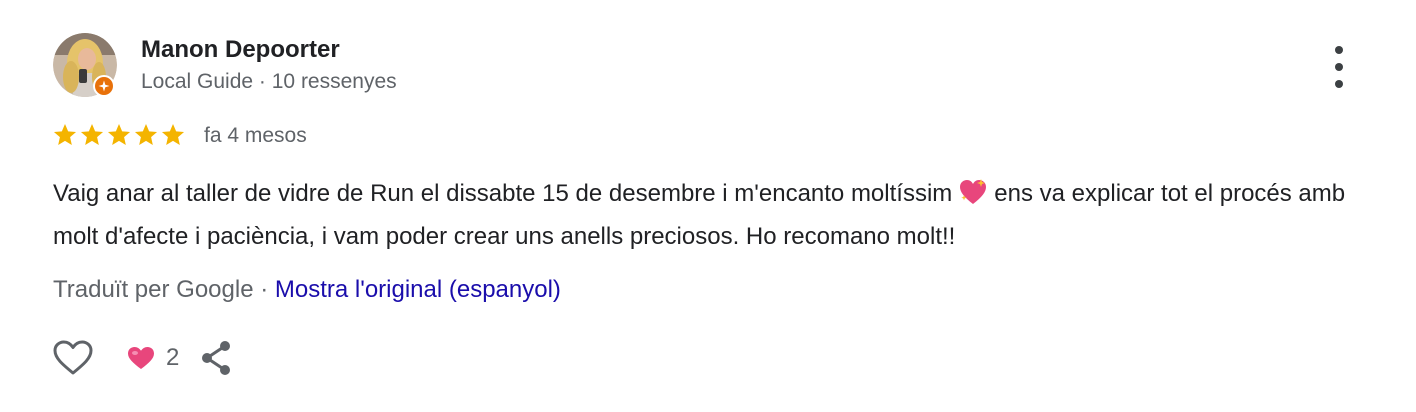 This screenshot has width=1416, height=412. I want to click on more-options-icon, so click(1339, 67).